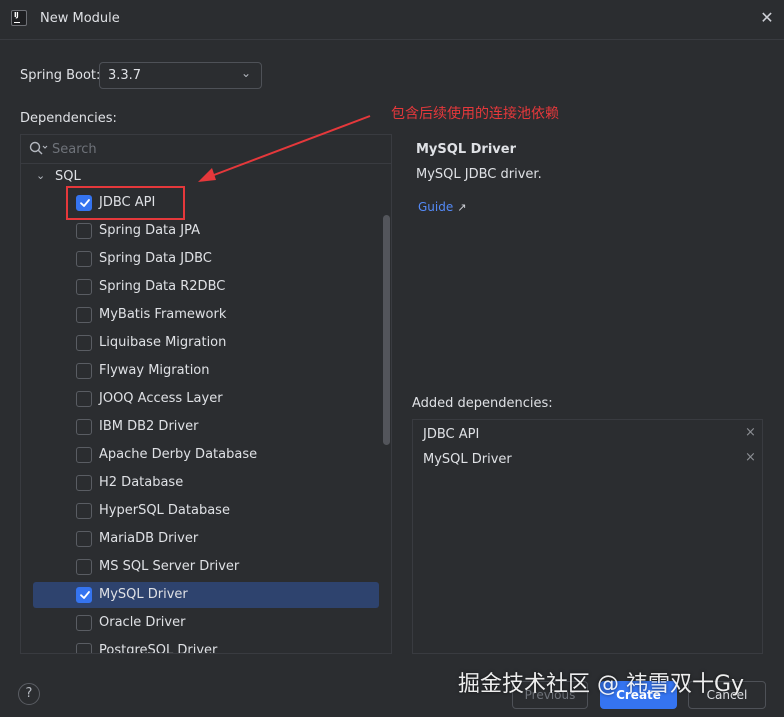 This screenshot has height=717, width=784. Describe the element at coordinates (462, 207) in the screenshot. I see `external-link-icon: ↗` at that location.